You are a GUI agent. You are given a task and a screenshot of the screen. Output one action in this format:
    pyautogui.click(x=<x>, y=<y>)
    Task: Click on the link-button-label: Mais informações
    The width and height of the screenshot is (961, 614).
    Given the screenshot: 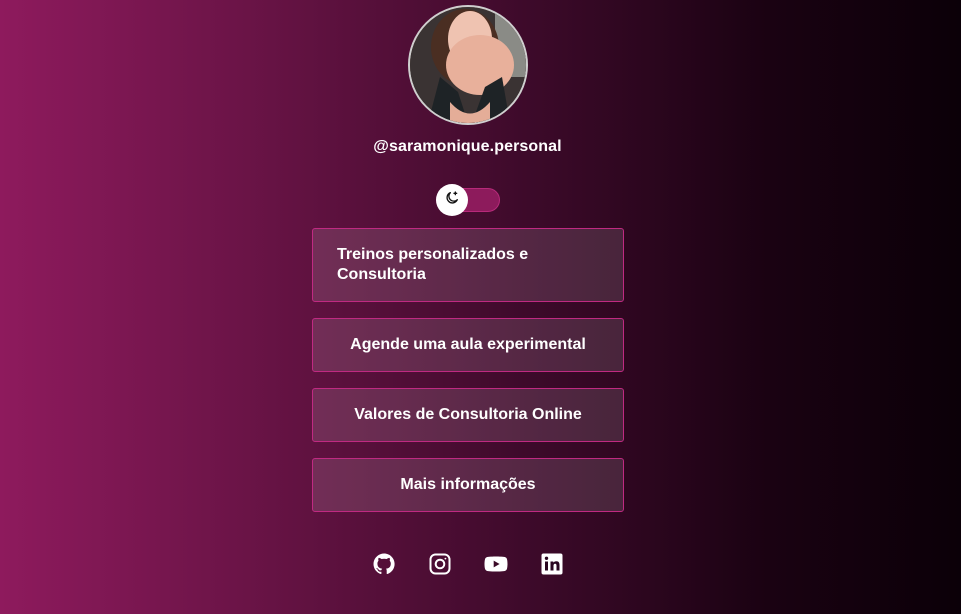 What is the action you would take?
    pyautogui.click(x=468, y=484)
    